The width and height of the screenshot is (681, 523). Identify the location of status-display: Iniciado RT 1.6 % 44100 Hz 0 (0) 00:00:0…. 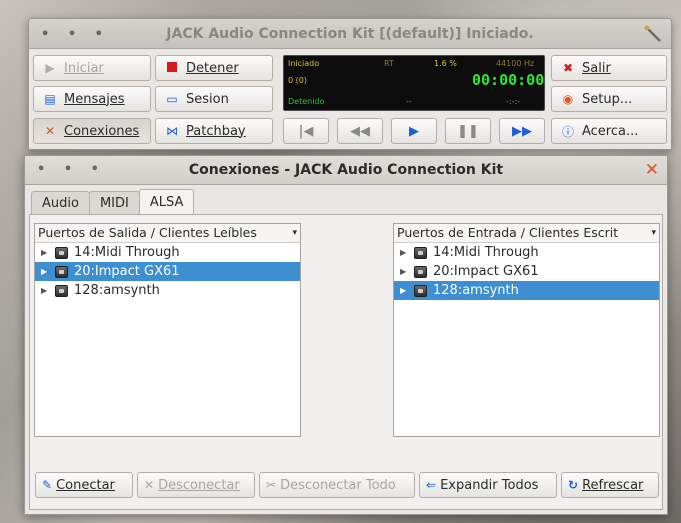
(414, 83).